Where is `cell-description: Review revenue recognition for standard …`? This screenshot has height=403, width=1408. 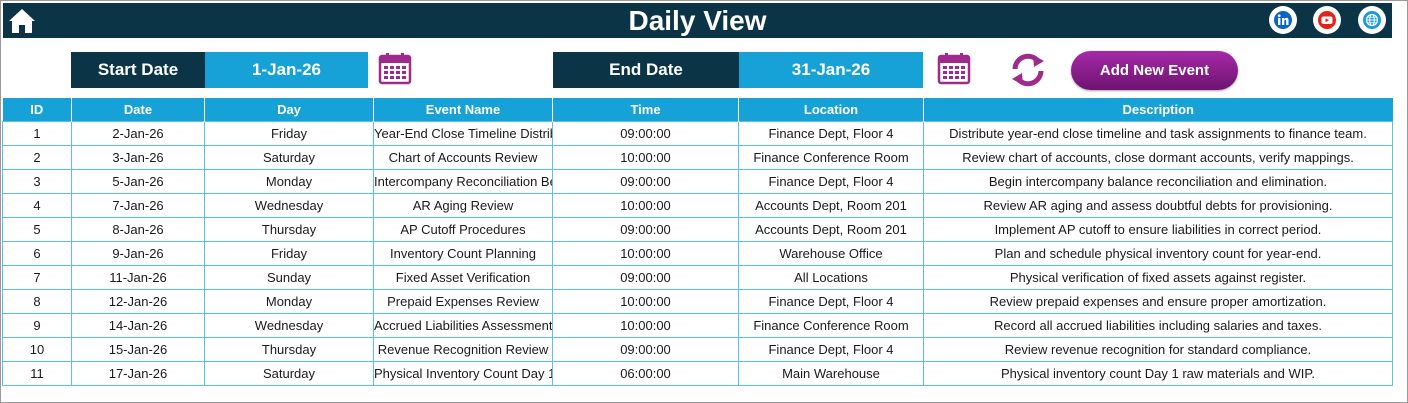
cell-description: Review revenue recognition for standard … is located at coordinates (1158, 349).